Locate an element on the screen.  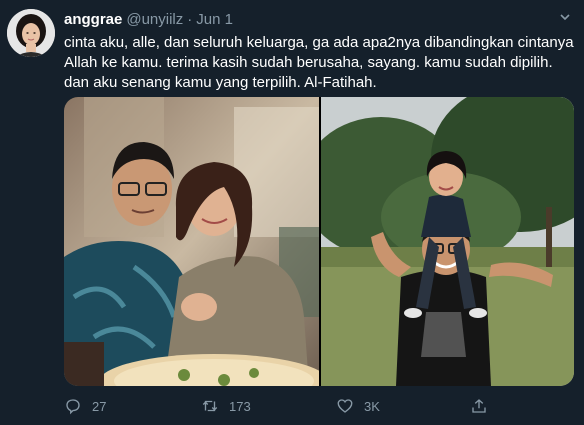
like-count: 3K is located at coordinates (372, 406).